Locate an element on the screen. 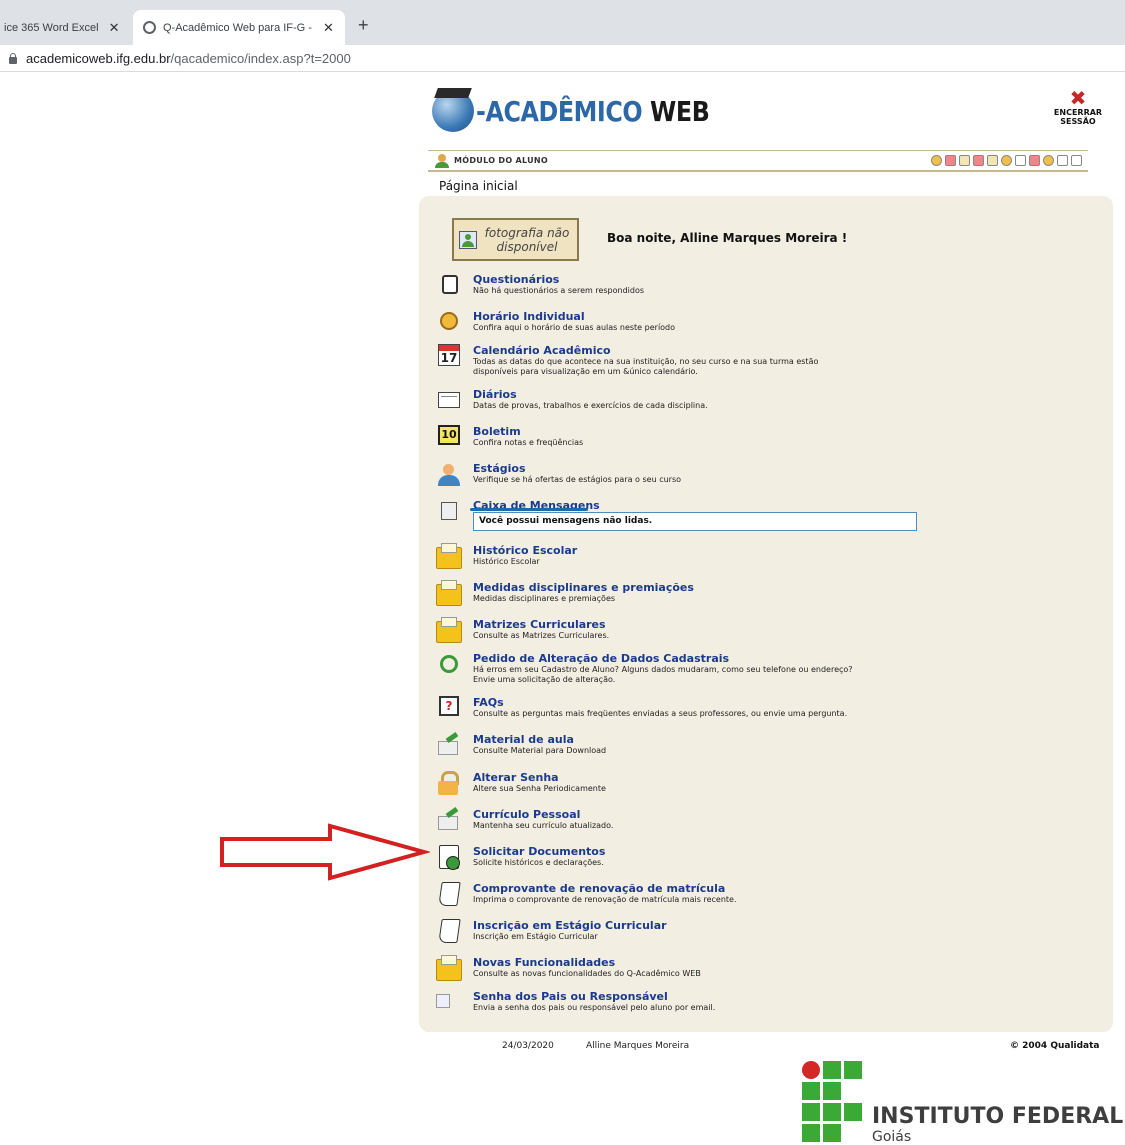  document-clock-icon is located at coordinates (449, 857).